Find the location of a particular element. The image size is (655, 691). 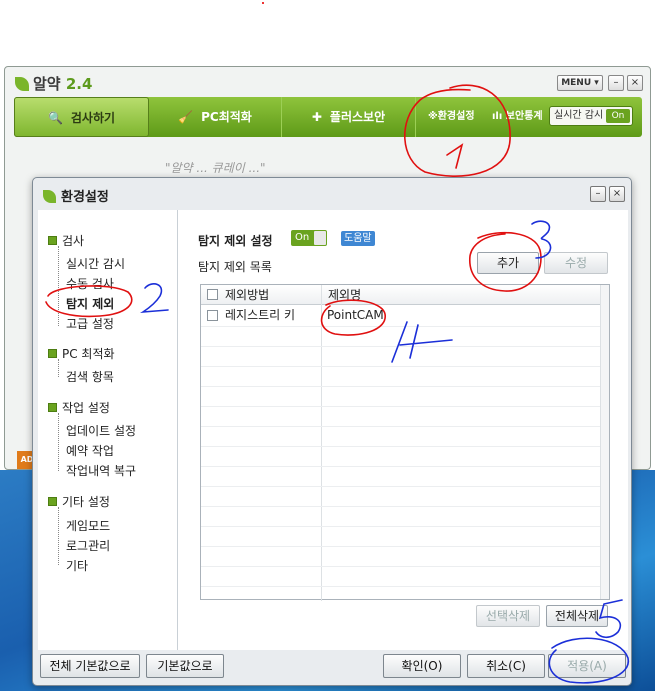

ok-button: 확인(O) is located at coordinates (422, 666).